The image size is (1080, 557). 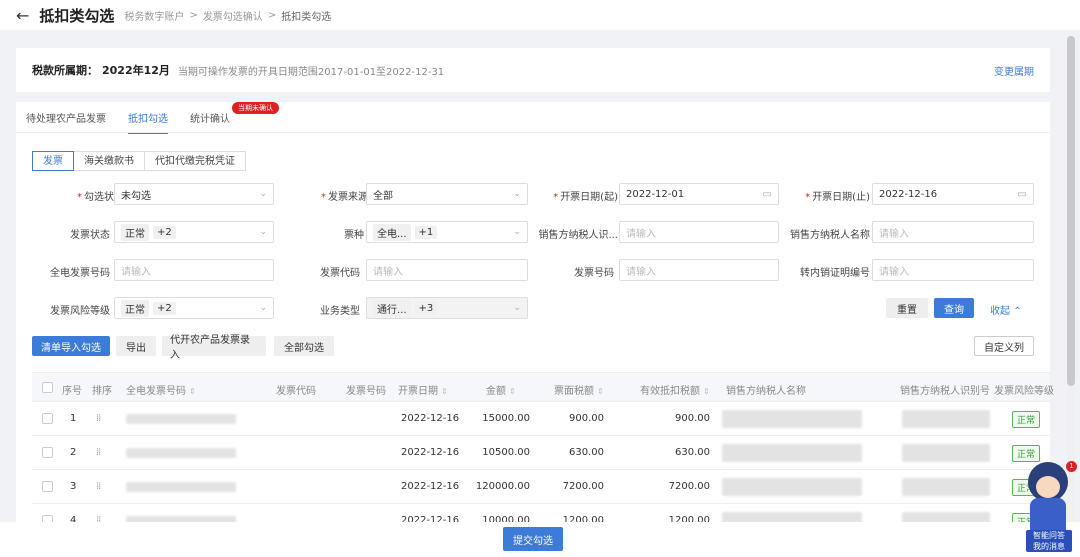 What do you see at coordinates (194, 232) in the screenshot?
I see `invoice-status-select: 正常 +2 ⌄` at bounding box center [194, 232].